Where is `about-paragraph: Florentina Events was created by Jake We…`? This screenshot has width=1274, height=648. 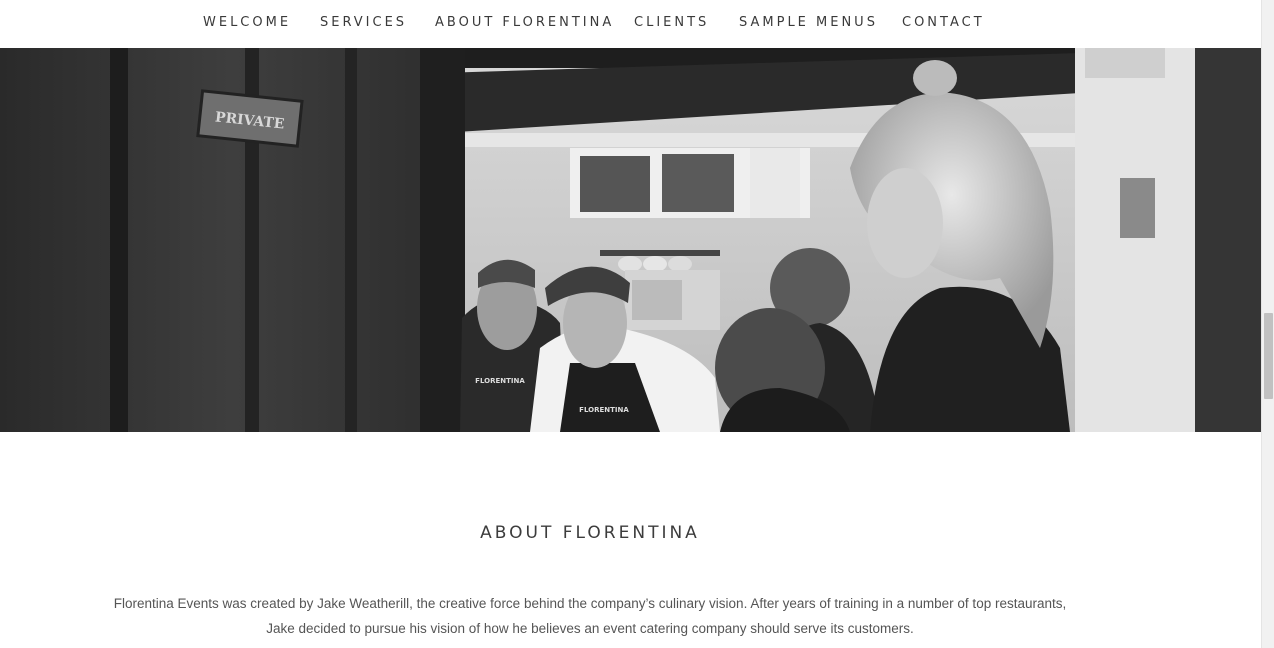 about-paragraph: Florentina Events was created by Jake We… is located at coordinates (590, 616).